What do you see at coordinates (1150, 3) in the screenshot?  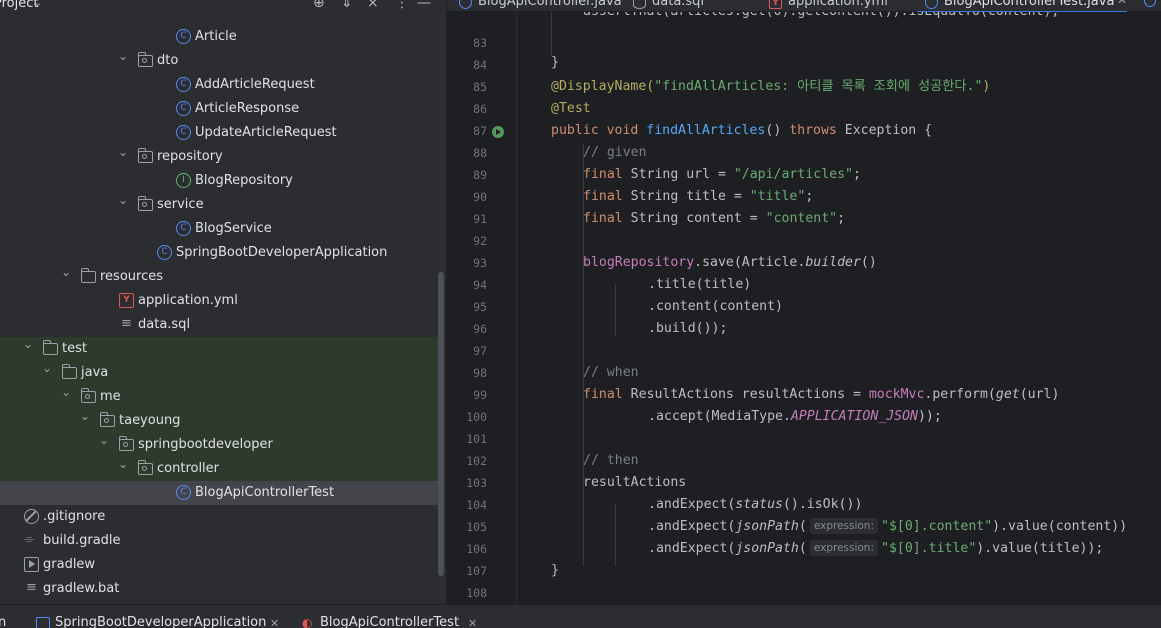 I see `class-icon` at bounding box center [1150, 3].